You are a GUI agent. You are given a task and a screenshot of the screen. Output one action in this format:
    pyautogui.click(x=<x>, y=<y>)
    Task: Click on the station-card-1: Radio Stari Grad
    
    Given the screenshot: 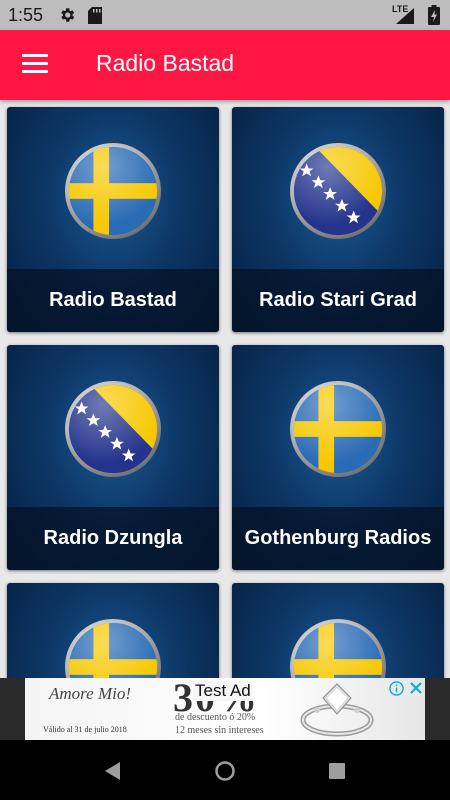 What is the action you would take?
    pyautogui.click(x=338, y=219)
    